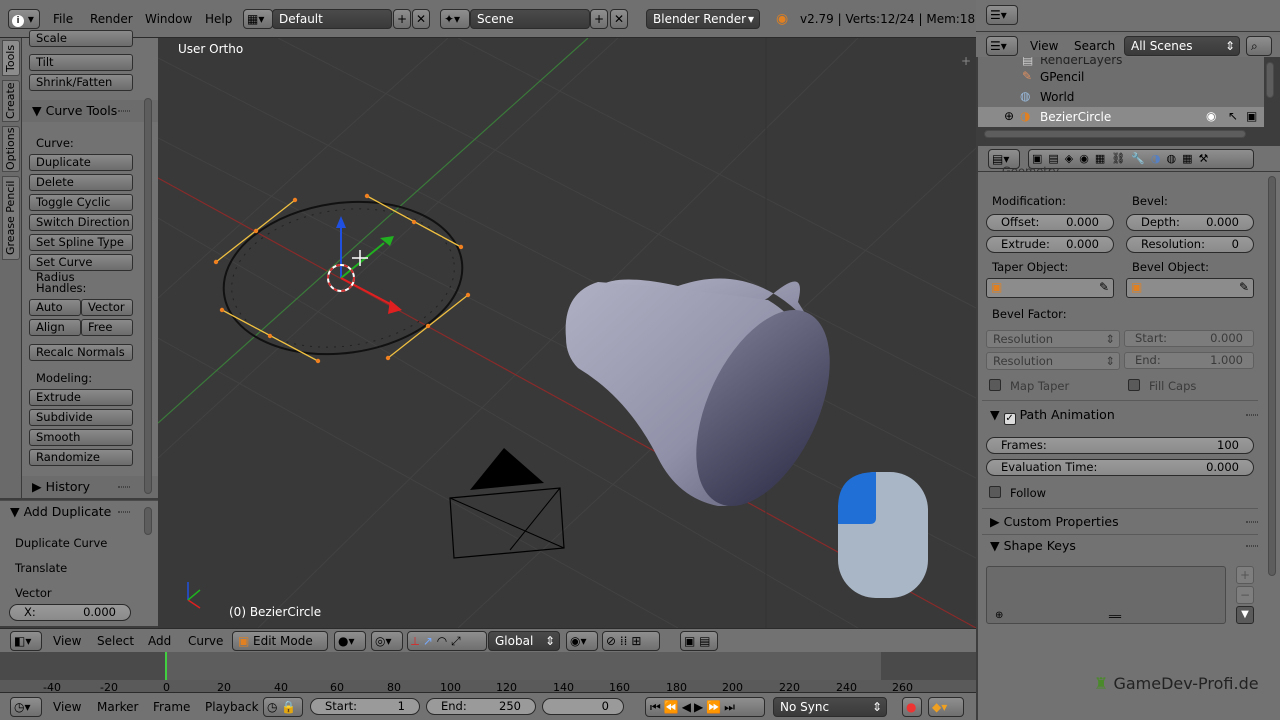 Image resolution: width=1280 pixels, height=720 pixels. What do you see at coordinates (447, 641) in the screenshot?
I see `manipulator-buttons: ⟂ ↗ ◠ ⤢` at bounding box center [447, 641].